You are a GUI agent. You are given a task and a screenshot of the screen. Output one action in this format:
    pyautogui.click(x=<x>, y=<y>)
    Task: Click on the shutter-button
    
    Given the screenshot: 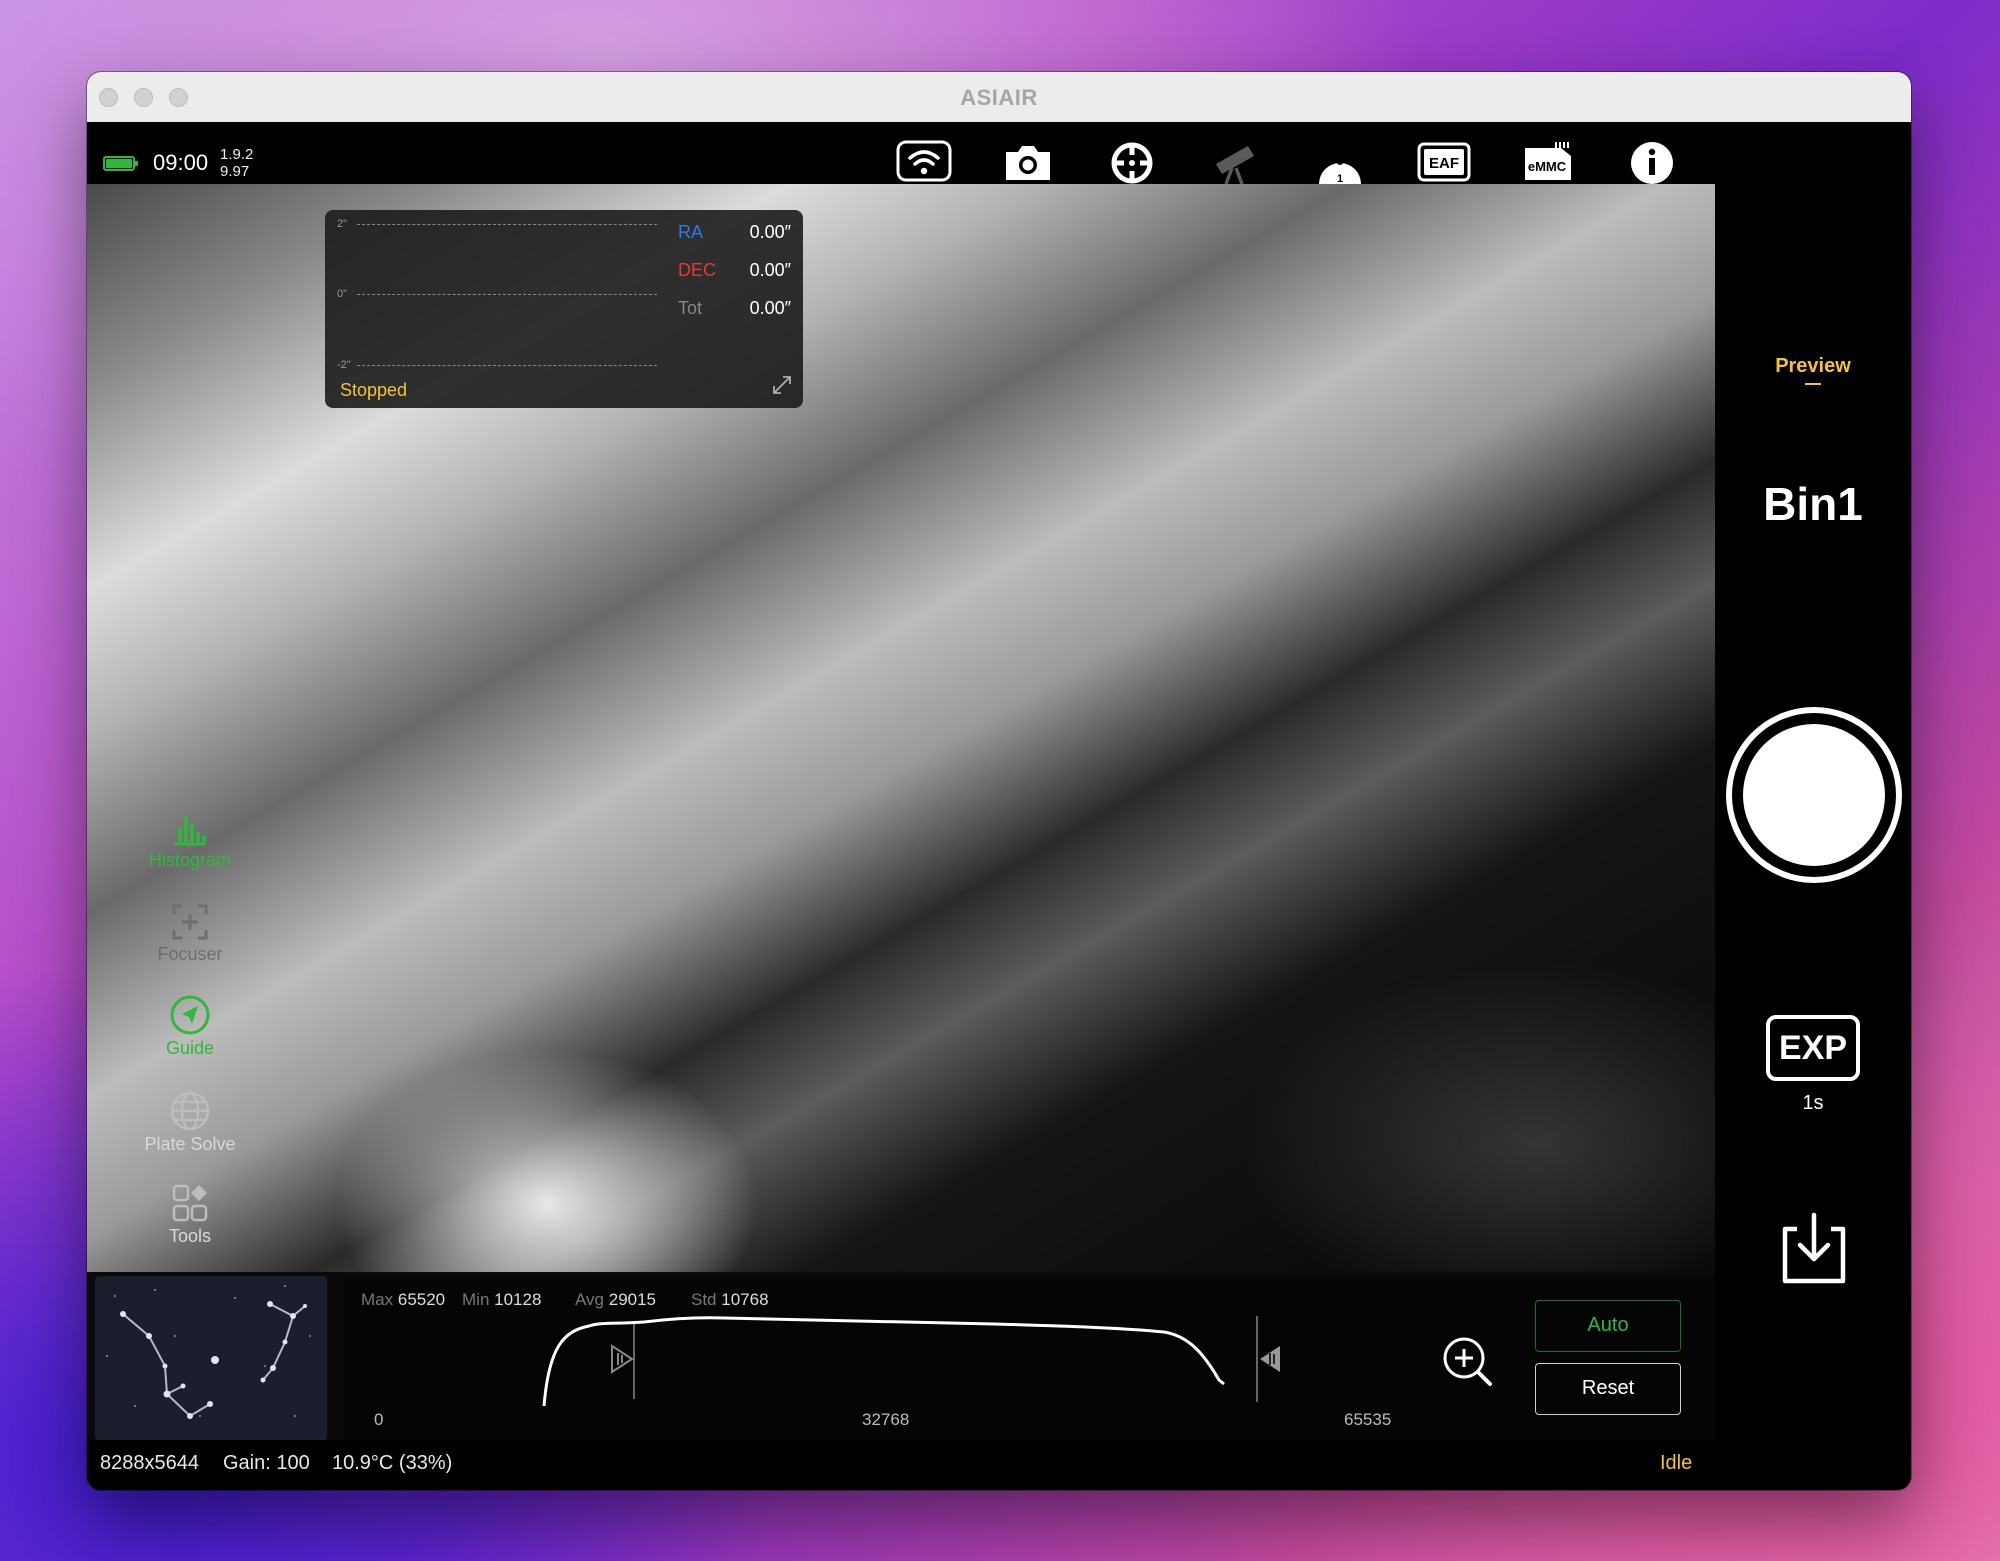 What is the action you would take?
    pyautogui.click(x=1814, y=795)
    